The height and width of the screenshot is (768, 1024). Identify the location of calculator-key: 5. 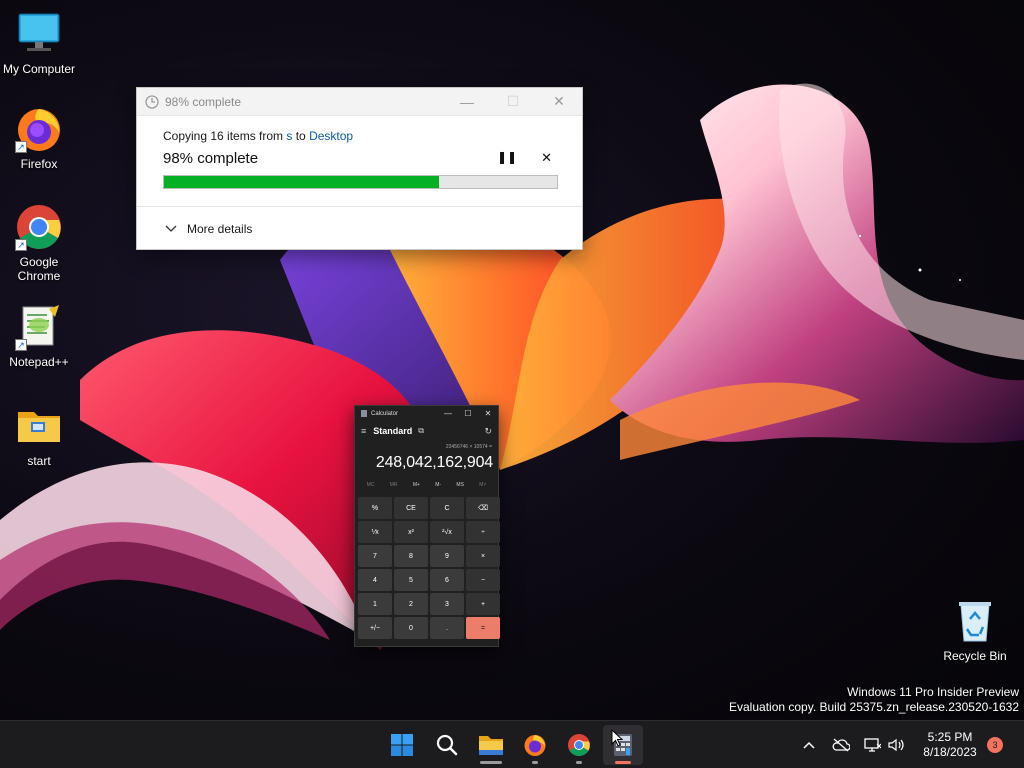
(411, 580).